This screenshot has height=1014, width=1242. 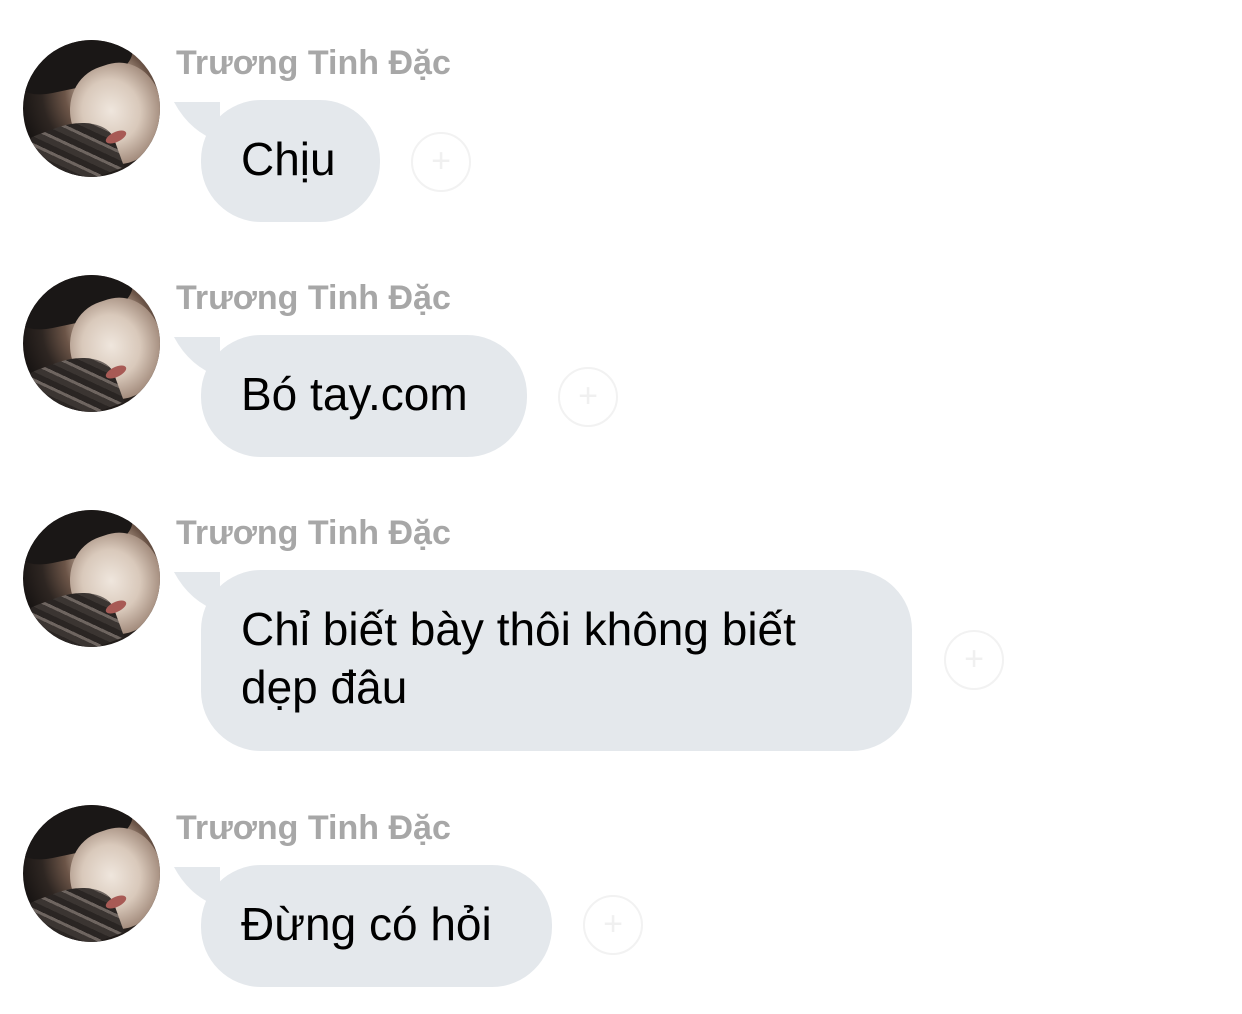 I want to click on message-text: Chỉ biết bày thôi không biết dẹp đâu, so click(x=518, y=658).